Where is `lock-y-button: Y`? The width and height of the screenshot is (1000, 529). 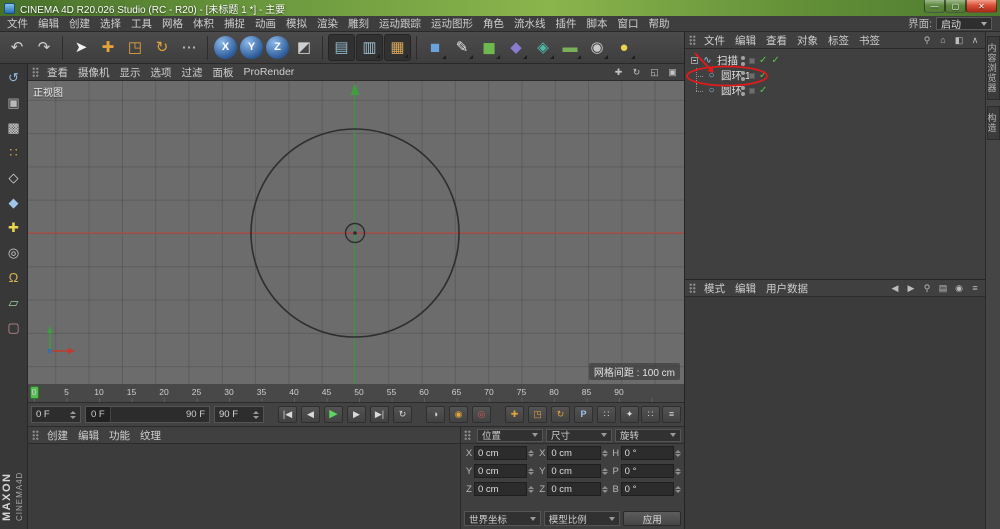 lock-y-button: Y is located at coordinates (251, 47).